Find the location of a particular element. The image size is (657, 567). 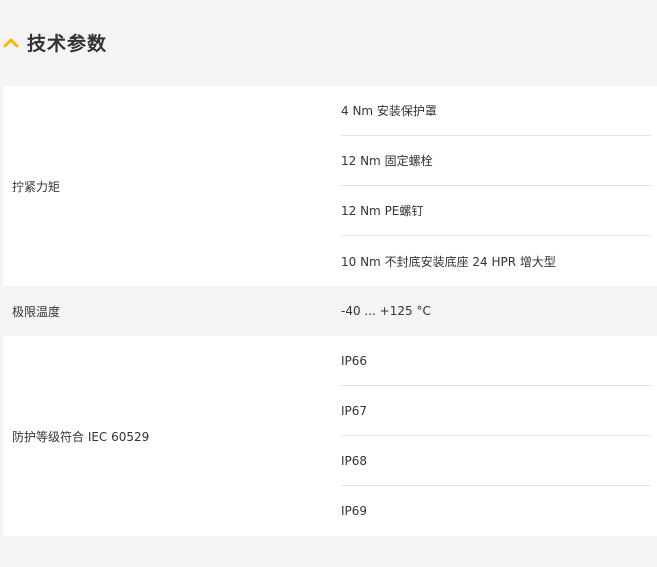

spec-row-temperature: 极限温度 -40 ... +125 °C is located at coordinates (330, 311).